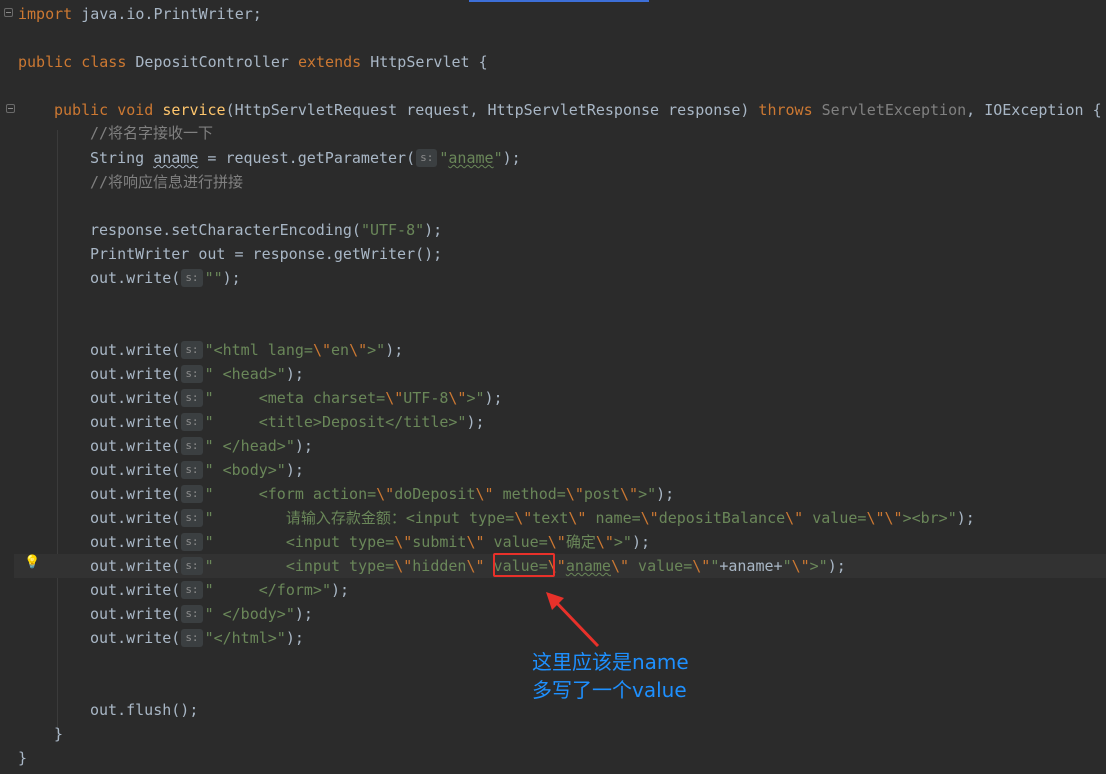  Describe the element at coordinates (247, 350) in the screenshot. I see `code-line: out.write(s: "<html lang=\"en\">");` at that location.